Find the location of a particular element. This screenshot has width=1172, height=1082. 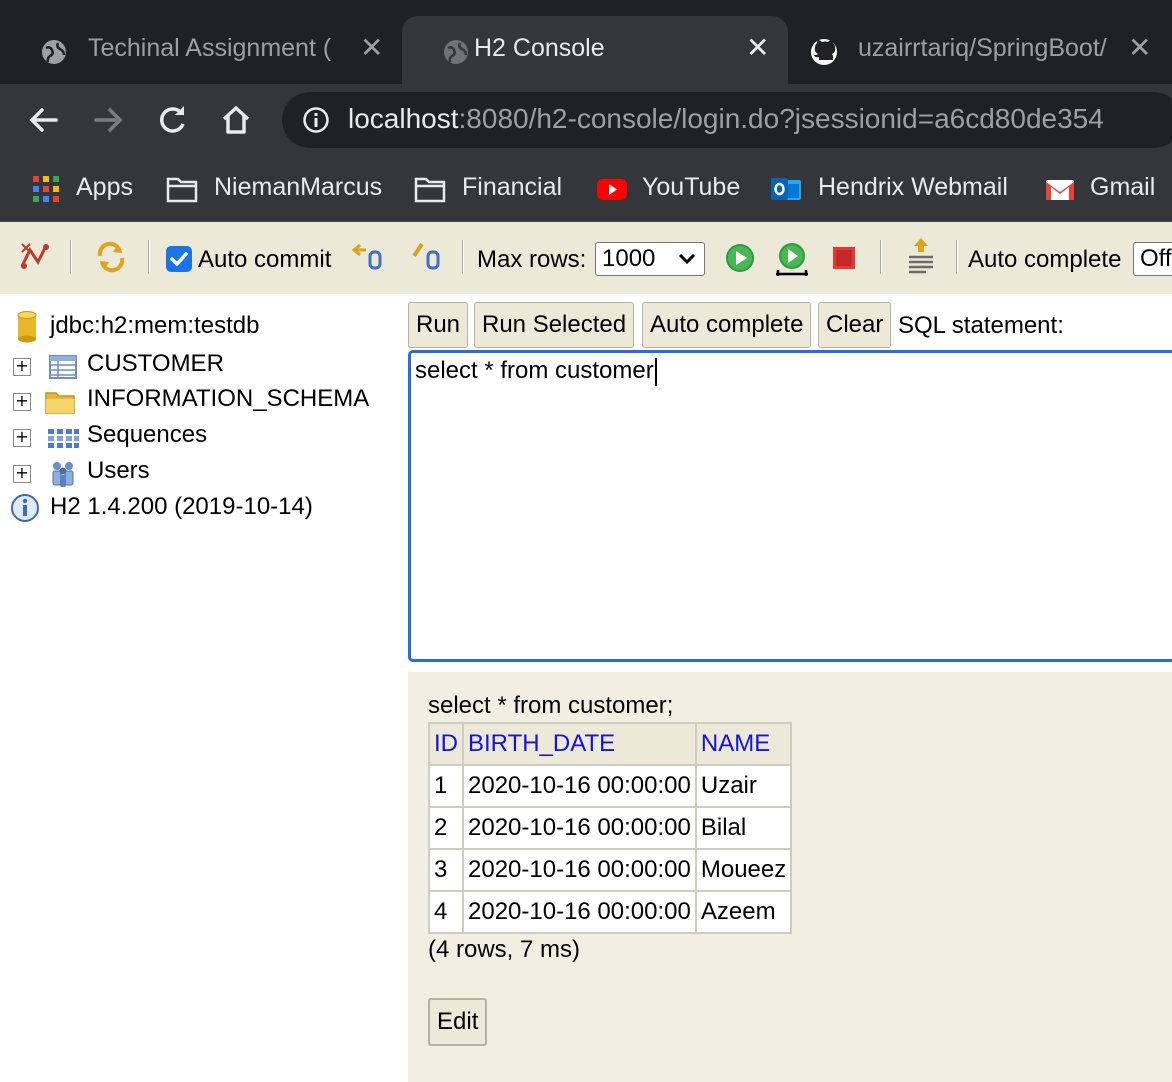

sql-text: select * from customer is located at coordinates (534, 370).